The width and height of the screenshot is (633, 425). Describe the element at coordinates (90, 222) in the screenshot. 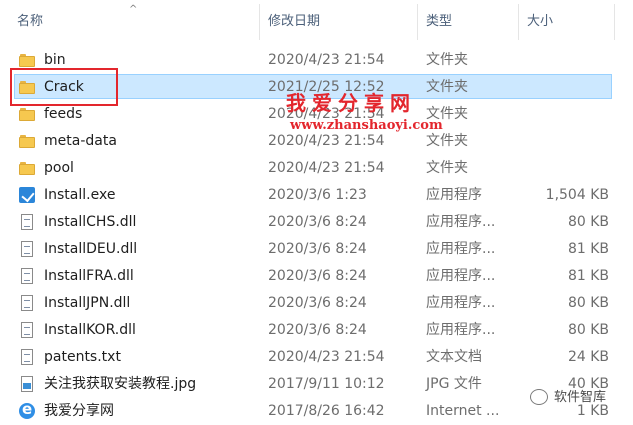

I see `file-name: InstallCHS.dll` at that location.